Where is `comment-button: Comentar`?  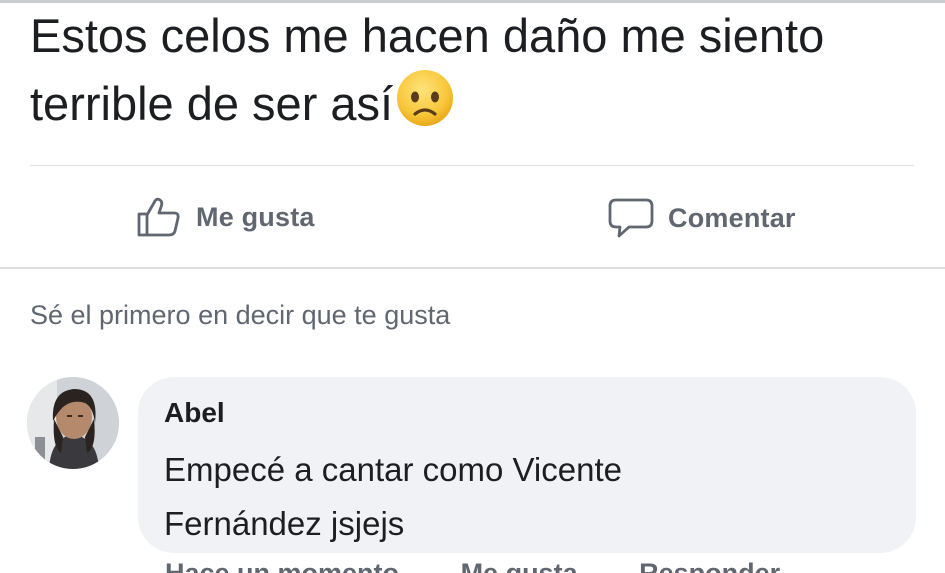 comment-button: Comentar is located at coordinates (702, 218).